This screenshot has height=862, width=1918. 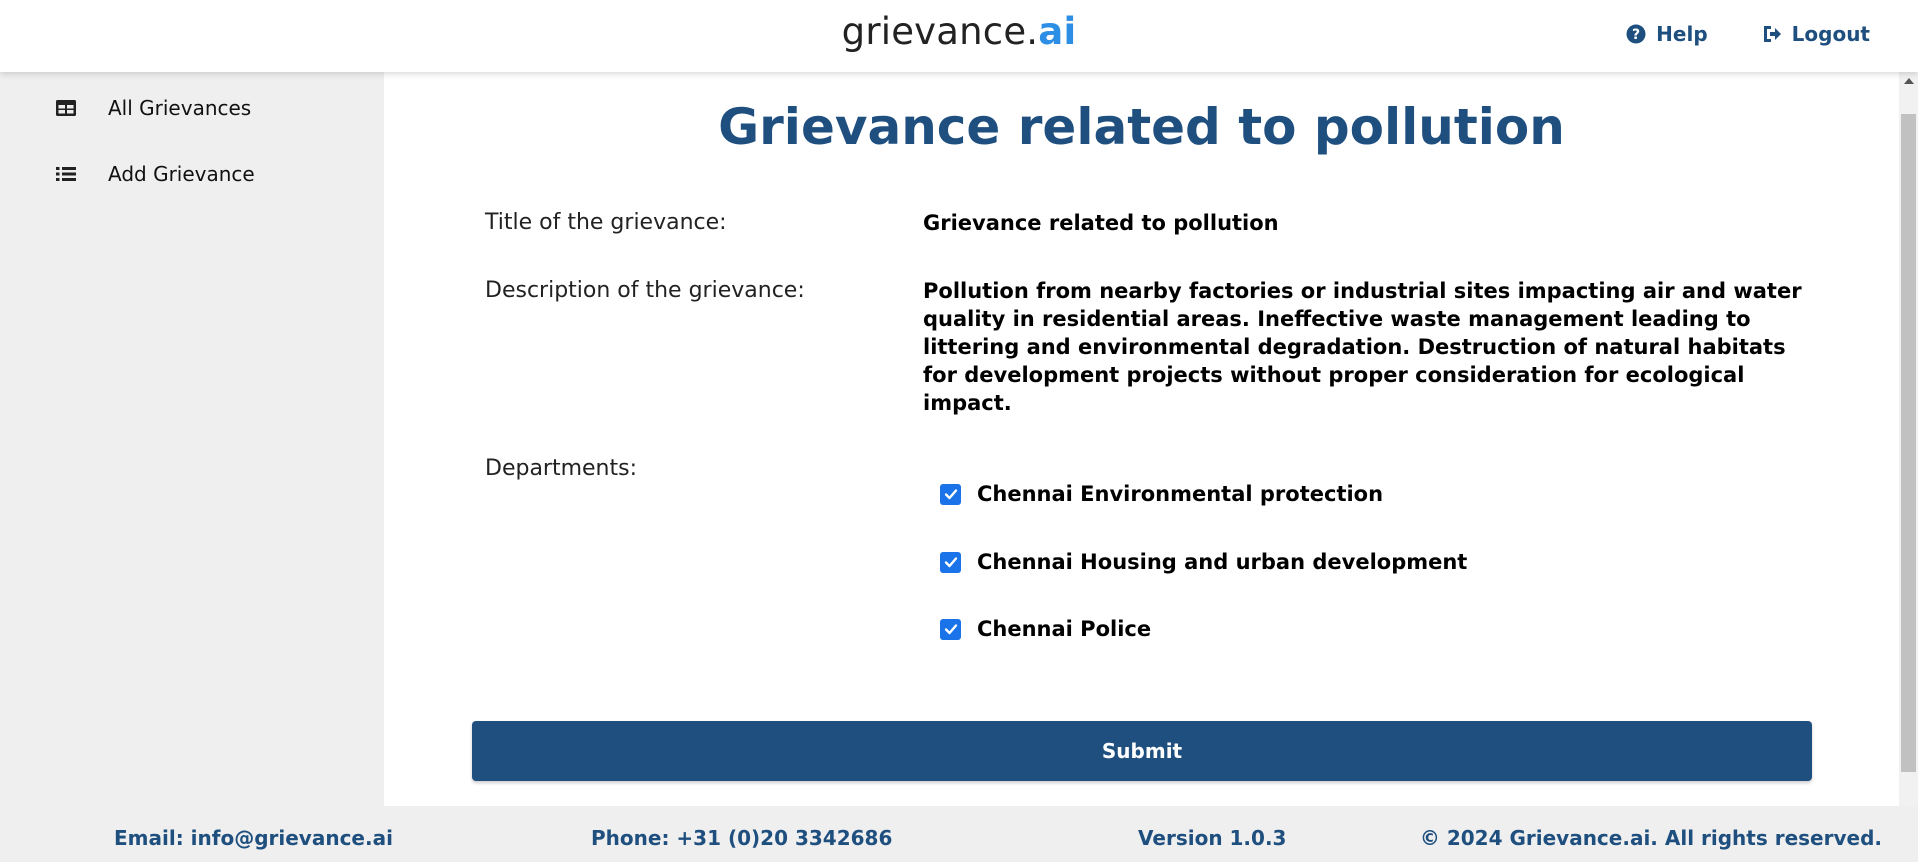 What do you see at coordinates (561, 468) in the screenshot?
I see `departments-label: Departments:` at bounding box center [561, 468].